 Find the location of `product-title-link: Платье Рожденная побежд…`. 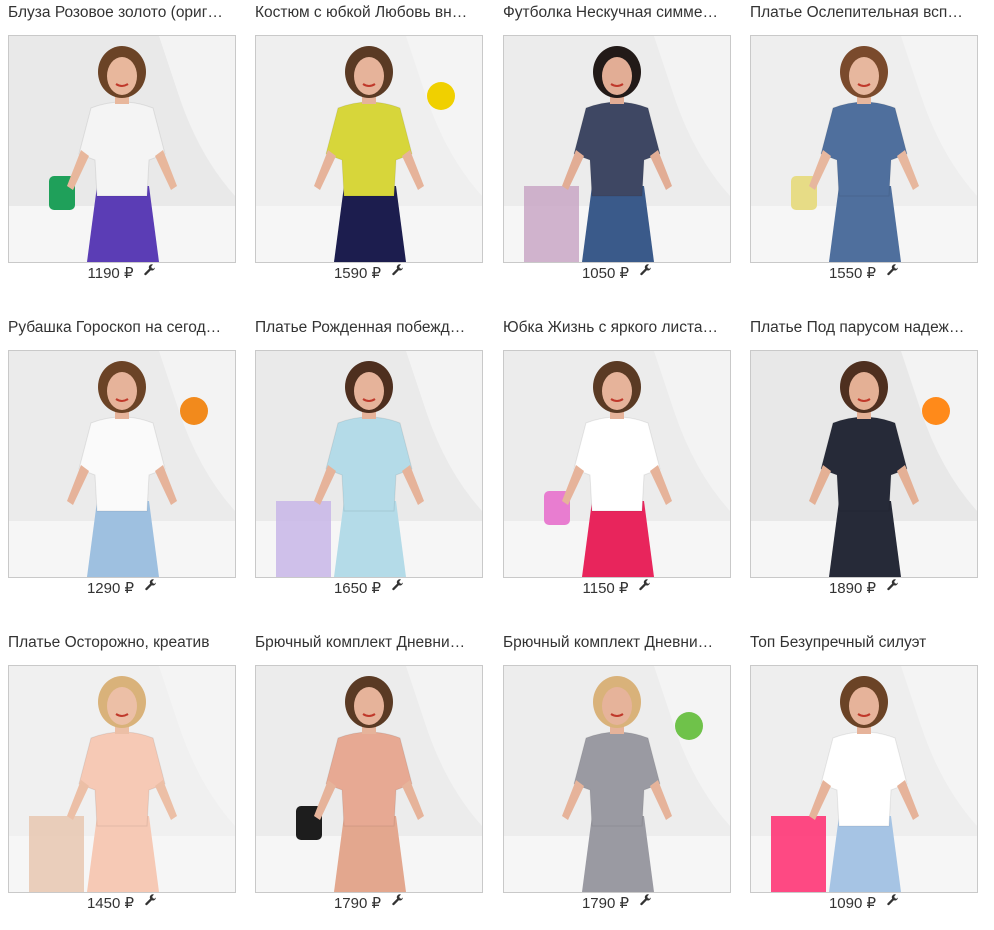

product-title-link: Платье Рожденная побежд… is located at coordinates (369, 328).